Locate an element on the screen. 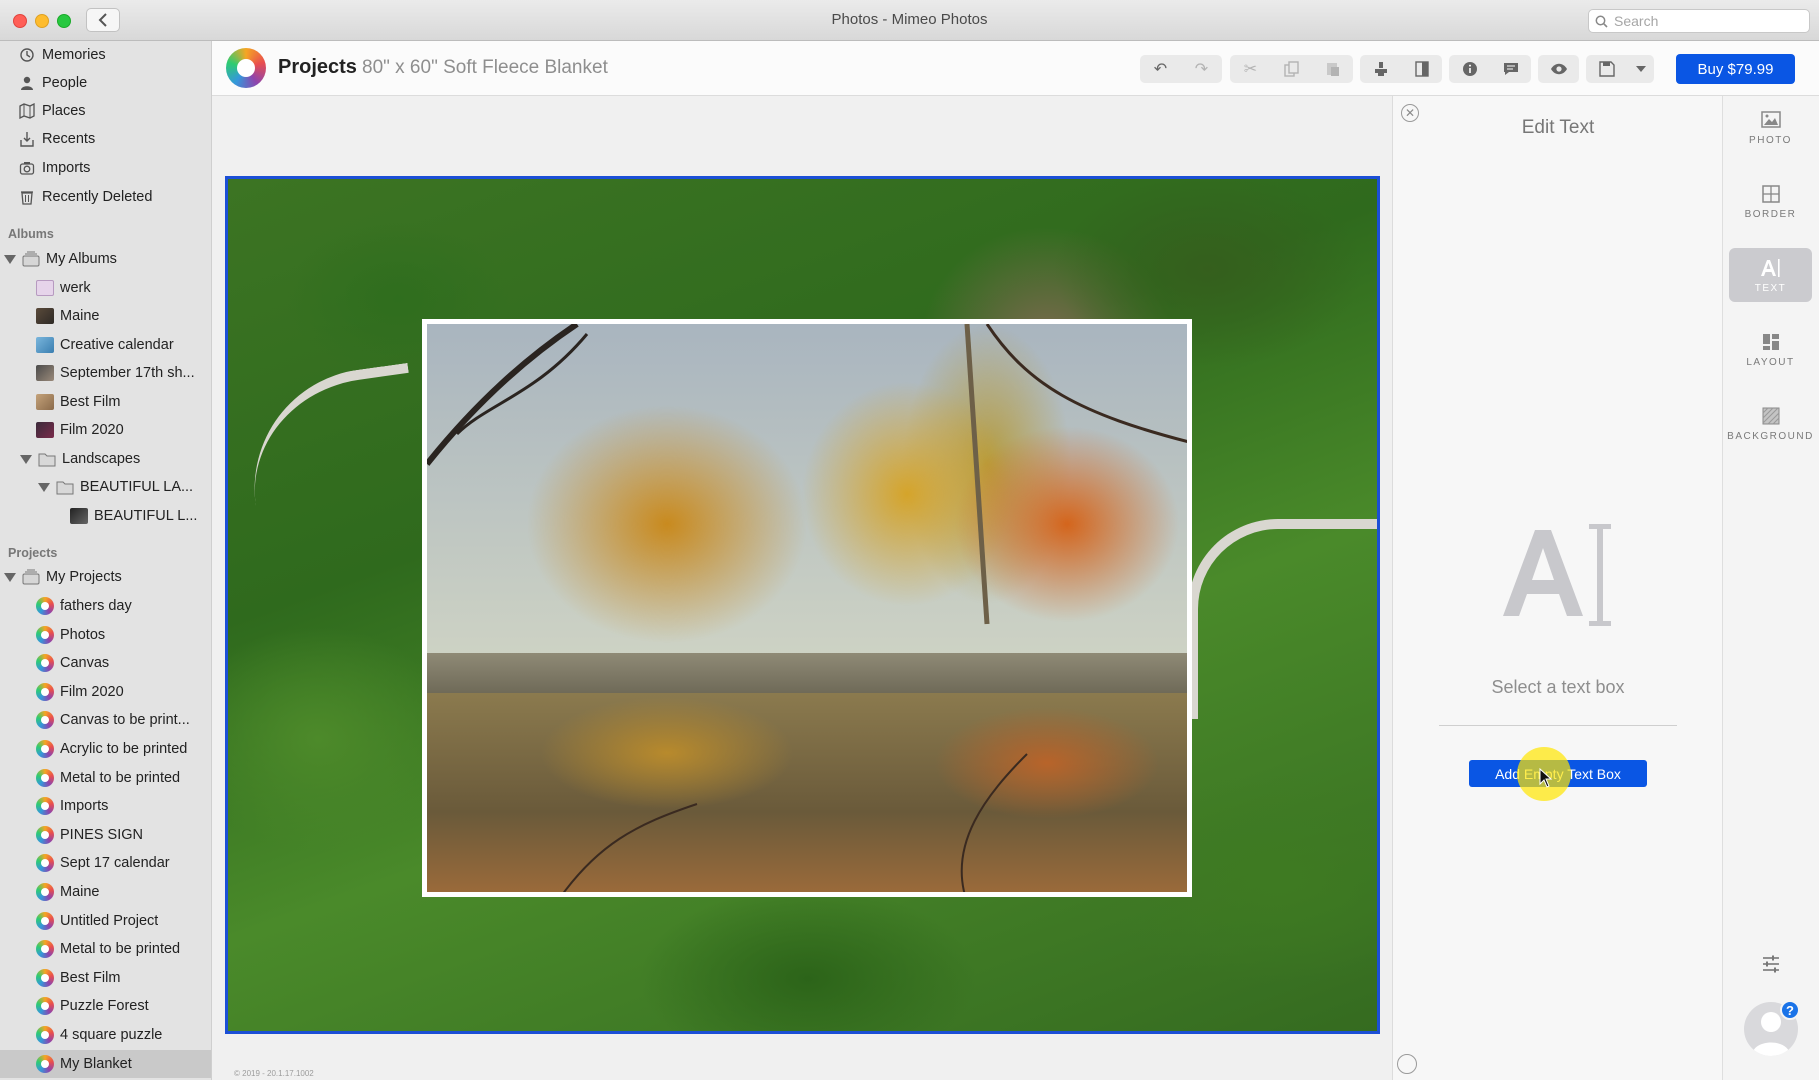  sidebar-item-places: Places is located at coordinates (105, 111).